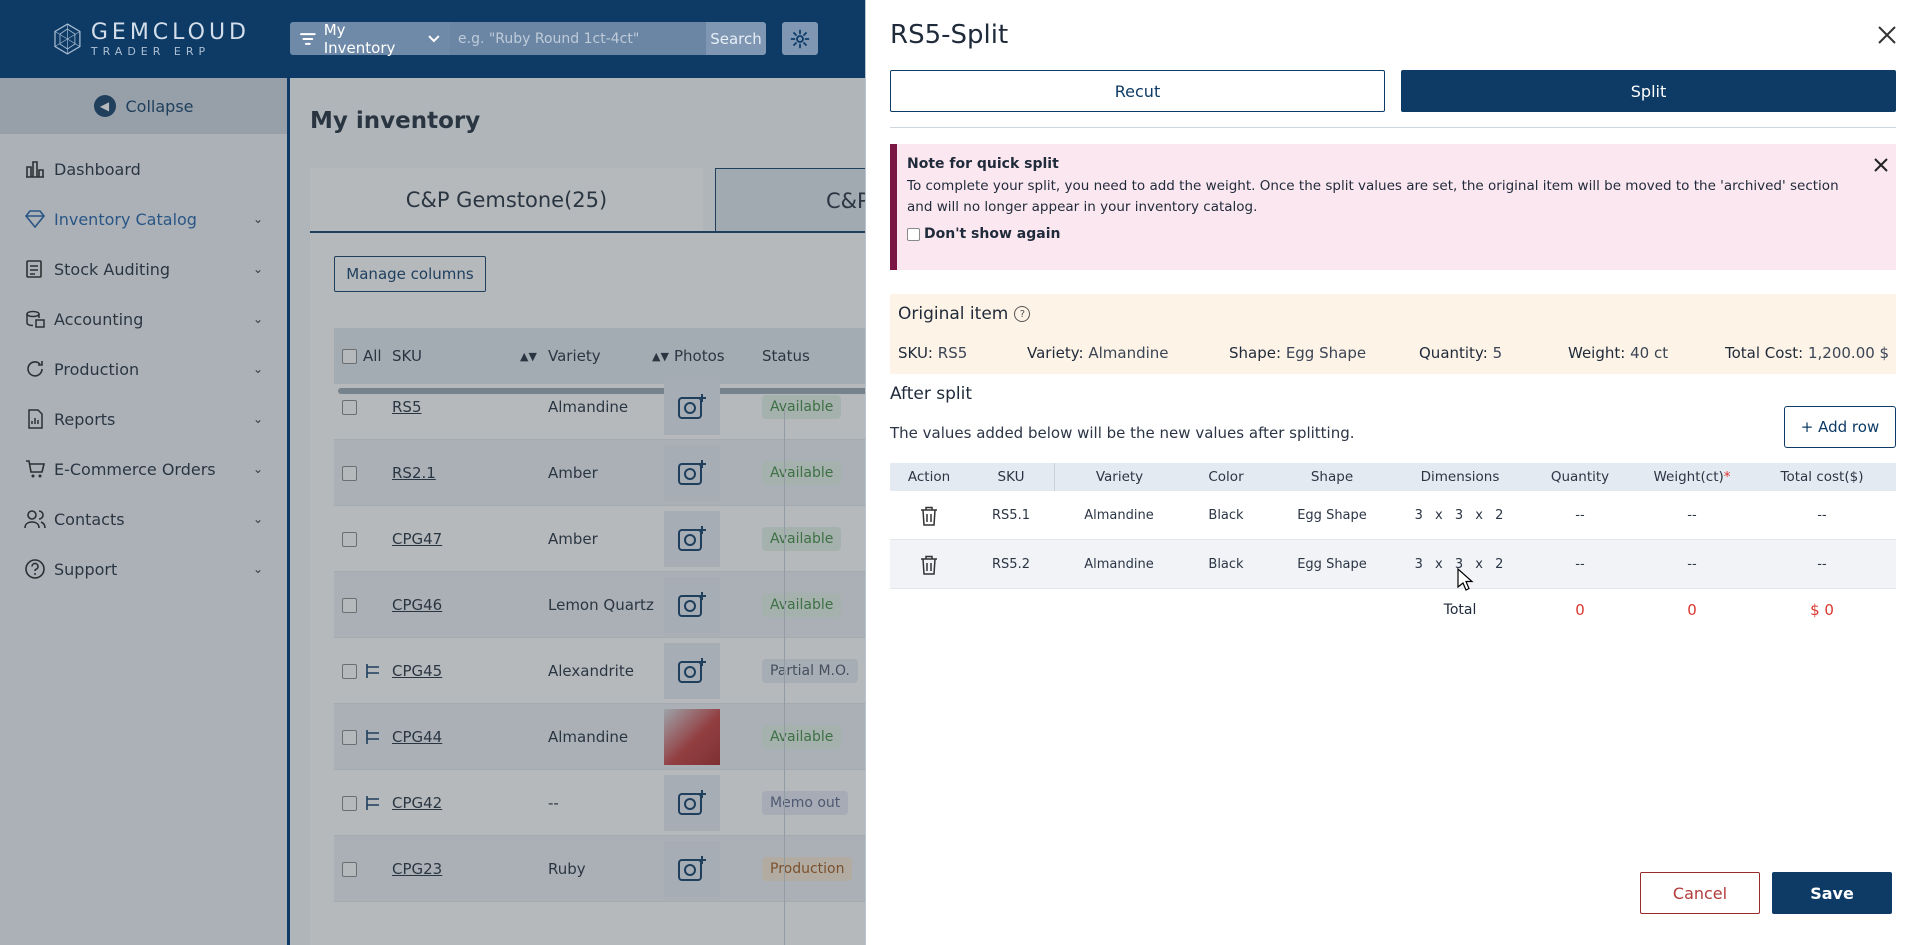 The image size is (1920, 945). What do you see at coordinates (1137, 91) in the screenshot?
I see `recut-mode-button: Recut` at bounding box center [1137, 91].